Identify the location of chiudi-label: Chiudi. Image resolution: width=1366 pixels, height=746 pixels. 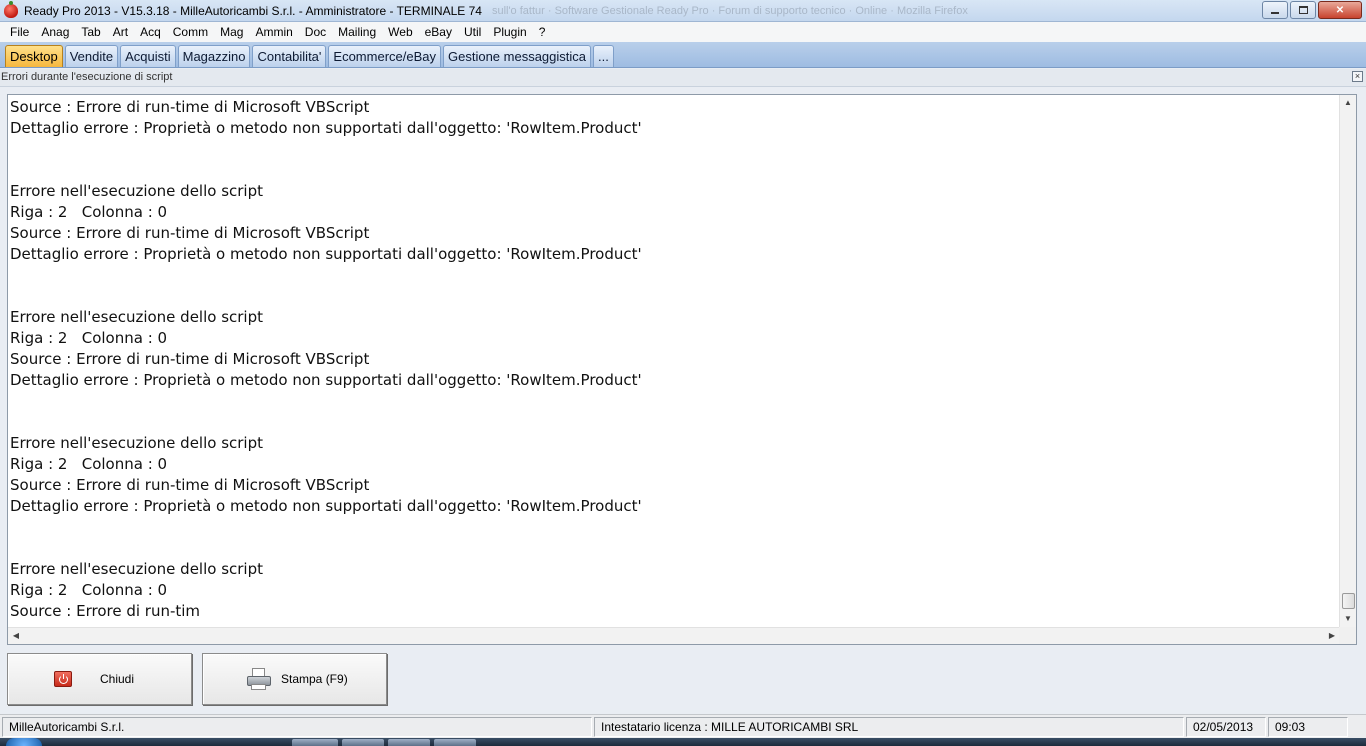
(117, 679).